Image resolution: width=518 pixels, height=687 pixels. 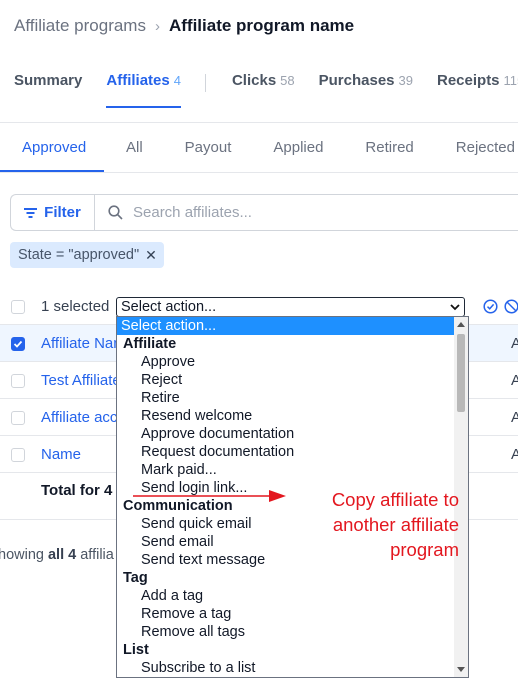 What do you see at coordinates (405, 80) in the screenshot?
I see `tab-count: 39` at bounding box center [405, 80].